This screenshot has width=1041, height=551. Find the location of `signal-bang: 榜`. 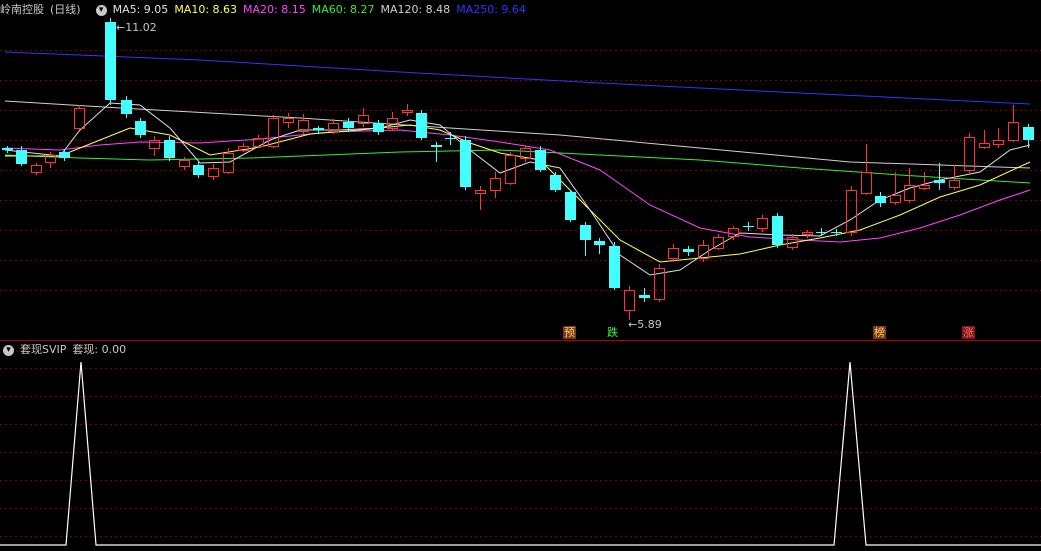

signal-bang: 榜 is located at coordinates (879, 332).